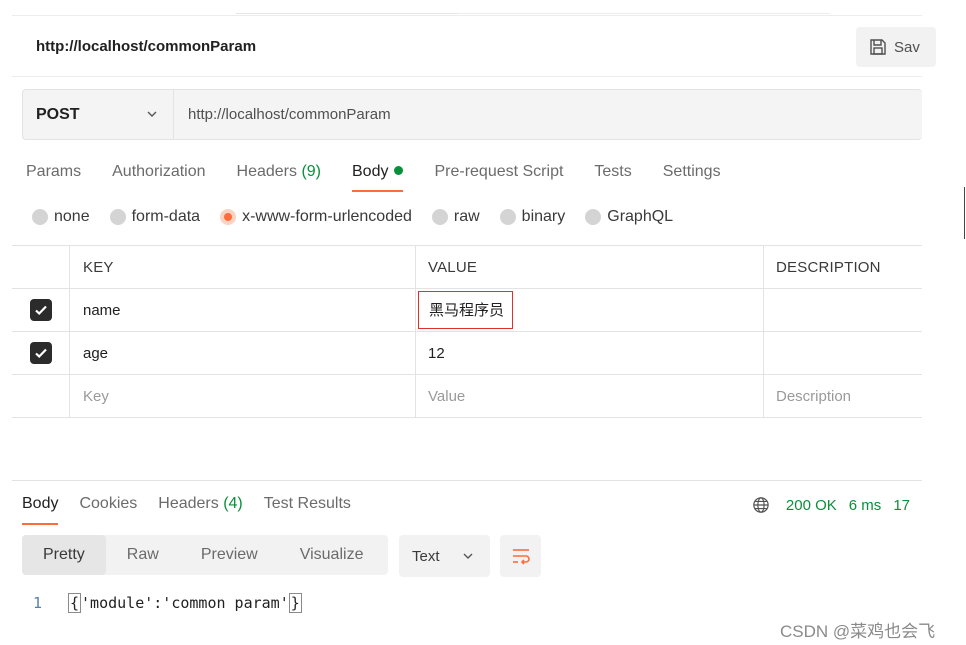 The height and width of the screenshot is (645, 966). Describe the element at coordinates (907, 47) in the screenshot. I see `save-label: Sav` at that location.